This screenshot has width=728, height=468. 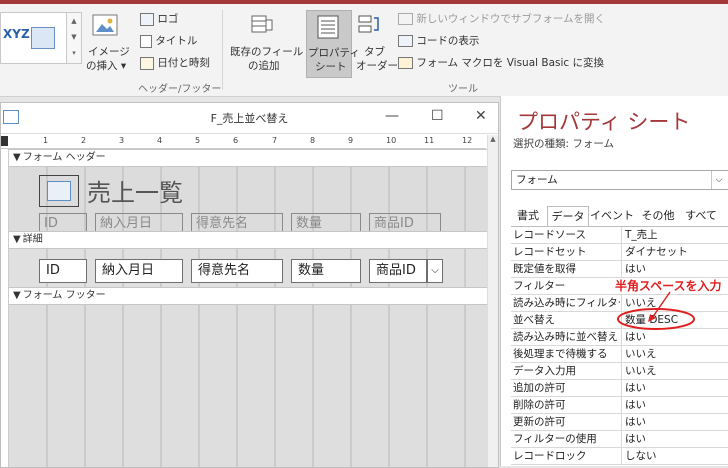 I want to click on form-header-section-bar: ▼ フォーム ヘッダー, so click(x=248, y=158).